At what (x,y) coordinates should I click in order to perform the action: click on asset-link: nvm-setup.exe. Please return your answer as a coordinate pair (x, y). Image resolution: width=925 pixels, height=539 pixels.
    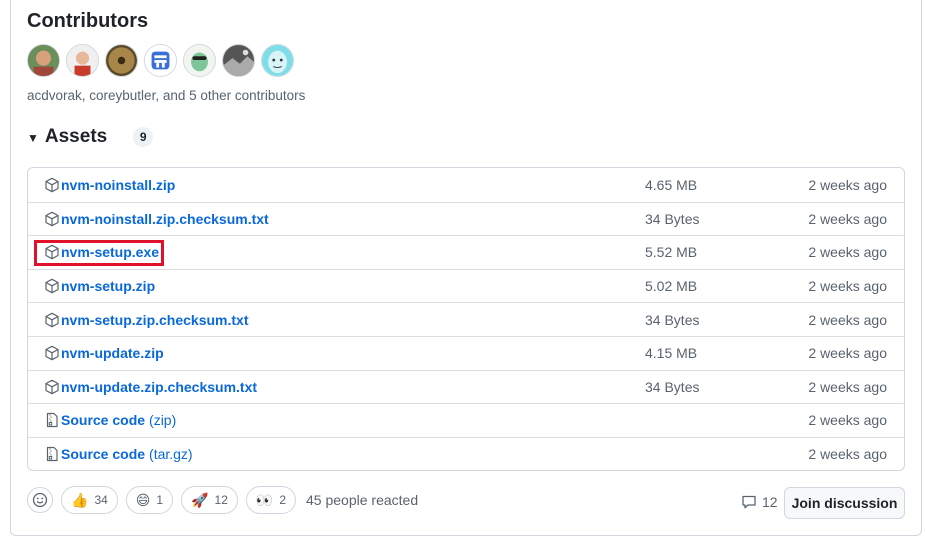
    Looking at the image, I should click on (101, 252).